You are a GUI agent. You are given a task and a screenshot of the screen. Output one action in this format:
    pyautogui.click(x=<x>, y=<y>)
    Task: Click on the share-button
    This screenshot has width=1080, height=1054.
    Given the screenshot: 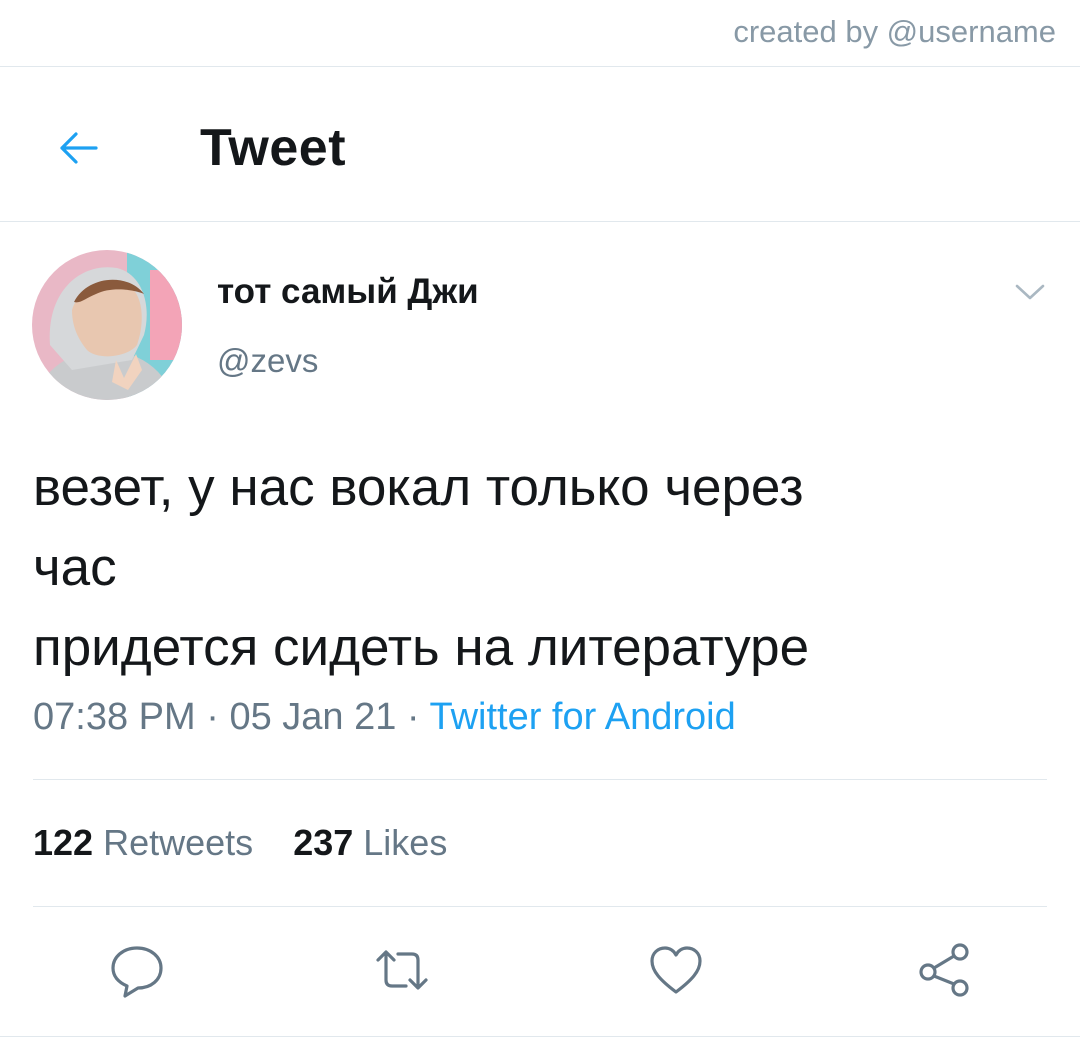 What is the action you would take?
    pyautogui.click(x=944, y=970)
    